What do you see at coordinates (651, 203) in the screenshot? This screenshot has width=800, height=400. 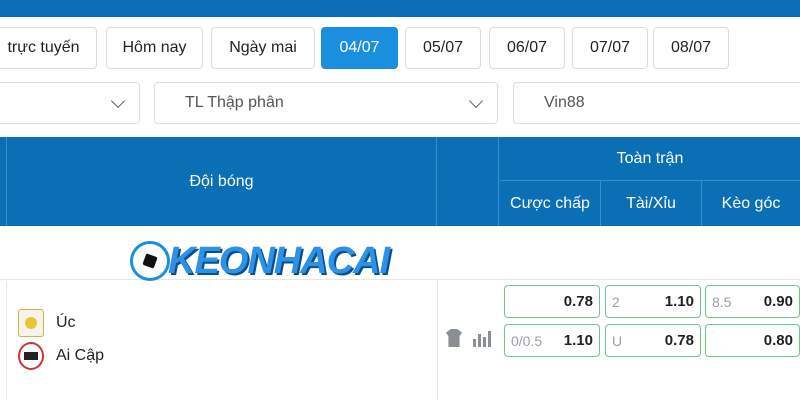 I see `over-under-header: Tài/Xỉu` at bounding box center [651, 203].